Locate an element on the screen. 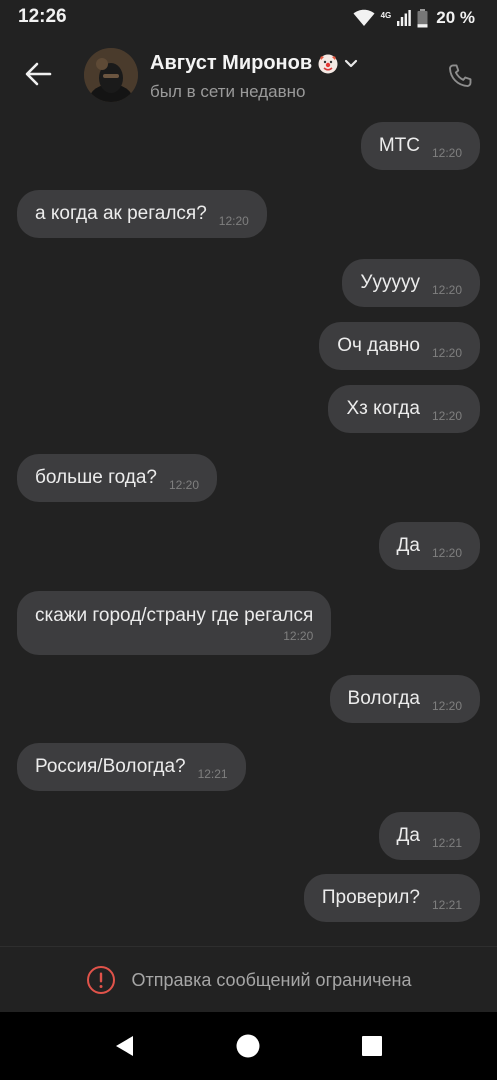 This screenshot has width=497, height=1080. back-arrow-icon is located at coordinates (38, 74).